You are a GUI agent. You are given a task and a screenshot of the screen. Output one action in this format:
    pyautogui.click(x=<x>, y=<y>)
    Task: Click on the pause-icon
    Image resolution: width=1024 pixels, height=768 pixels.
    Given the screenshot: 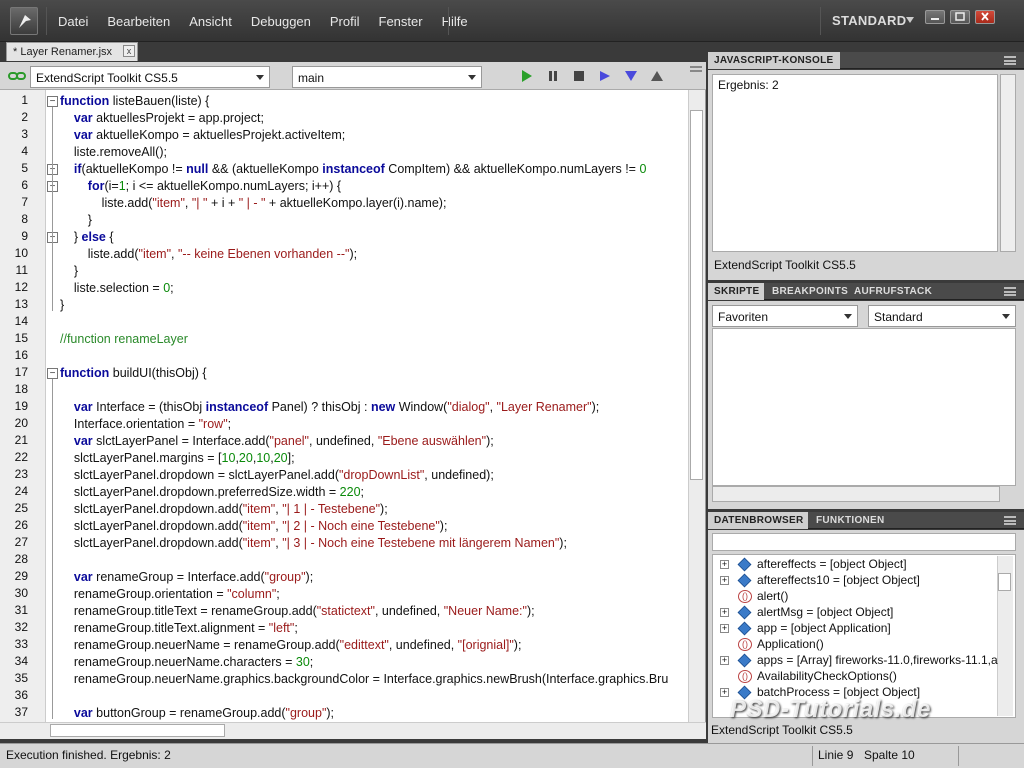 What is the action you would take?
    pyautogui.click(x=553, y=77)
    